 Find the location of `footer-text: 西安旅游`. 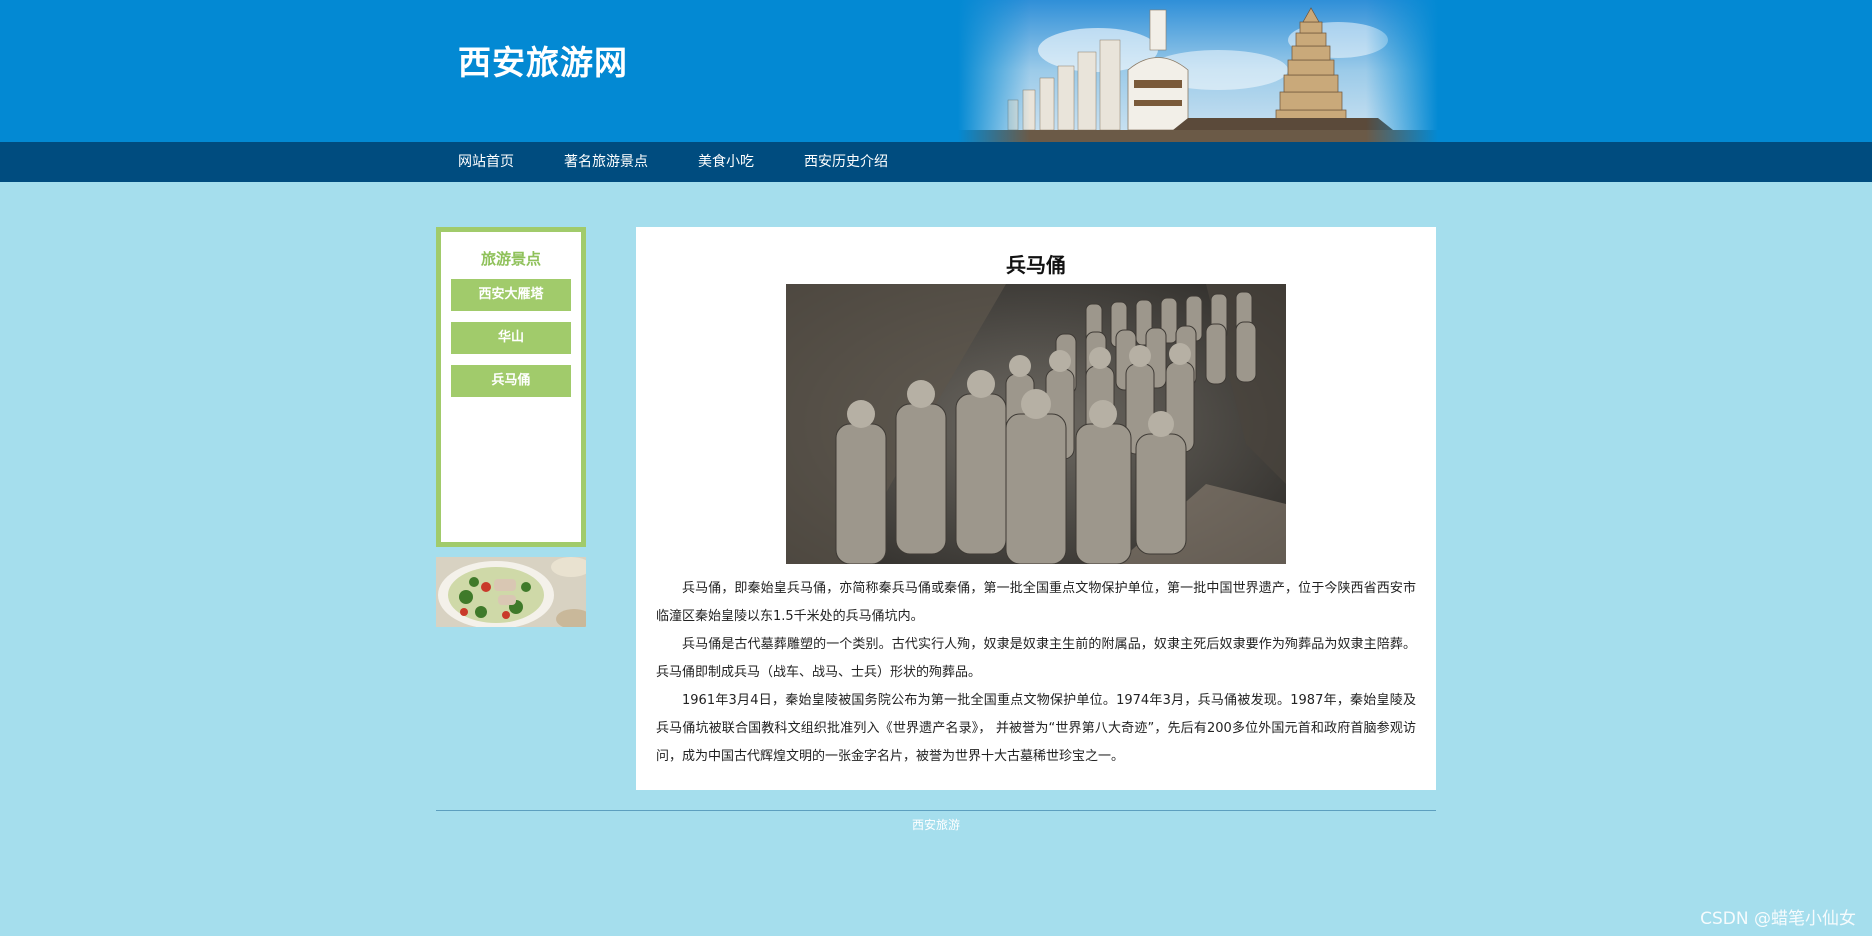

footer-text: 西安旅游 is located at coordinates (935, 825).